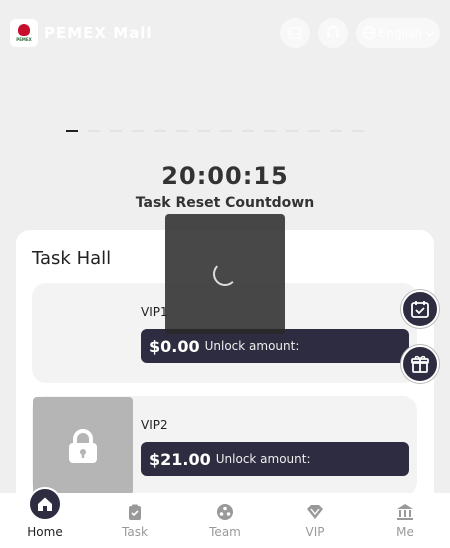  I want to click on language-selector: English, so click(397, 33).